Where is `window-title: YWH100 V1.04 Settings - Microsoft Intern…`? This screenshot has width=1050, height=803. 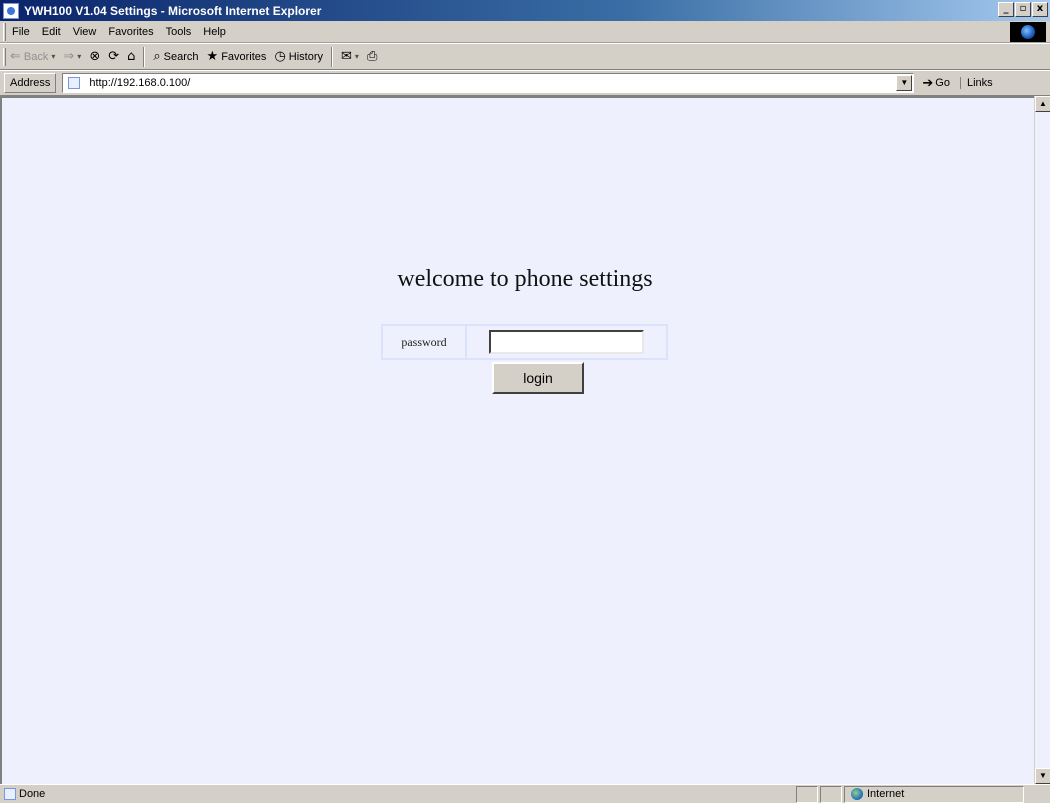 window-title: YWH100 V1.04 Settings - Microsoft Intern… is located at coordinates (173, 10).